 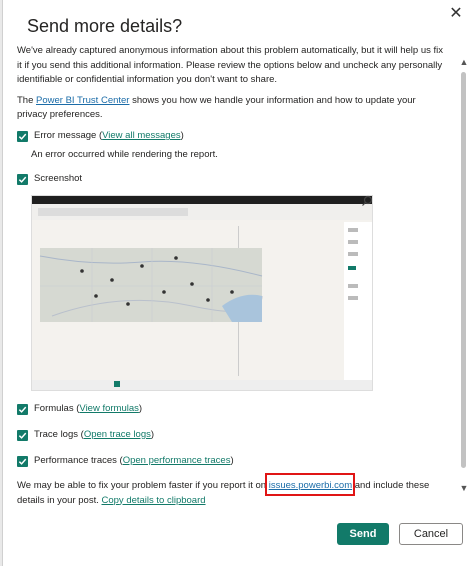 What do you see at coordinates (58, 178) in the screenshot?
I see `screenshot-label: Screenshot` at bounding box center [58, 178].